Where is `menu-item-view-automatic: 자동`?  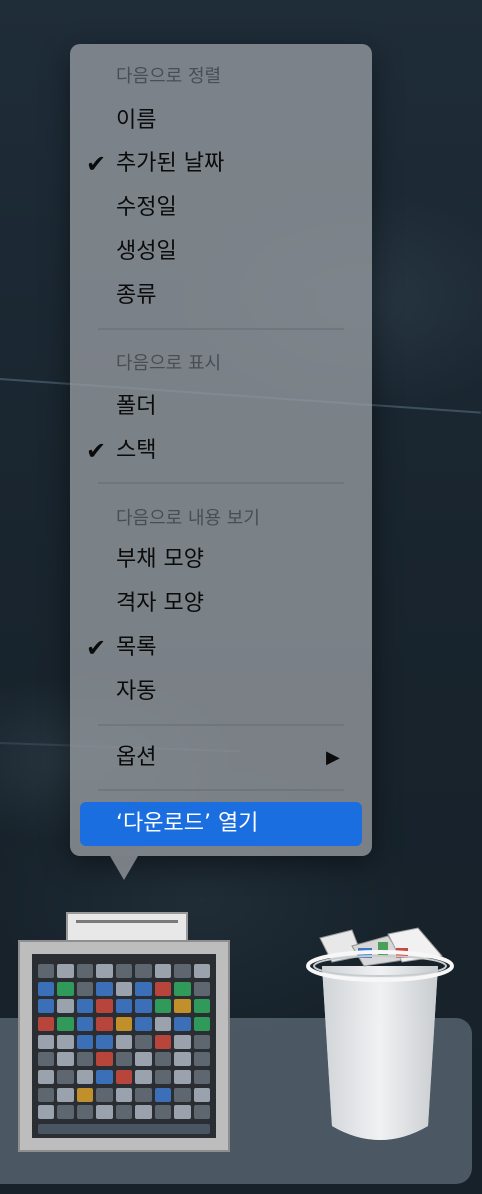
menu-item-view-automatic: 자동 is located at coordinates (136, 692).